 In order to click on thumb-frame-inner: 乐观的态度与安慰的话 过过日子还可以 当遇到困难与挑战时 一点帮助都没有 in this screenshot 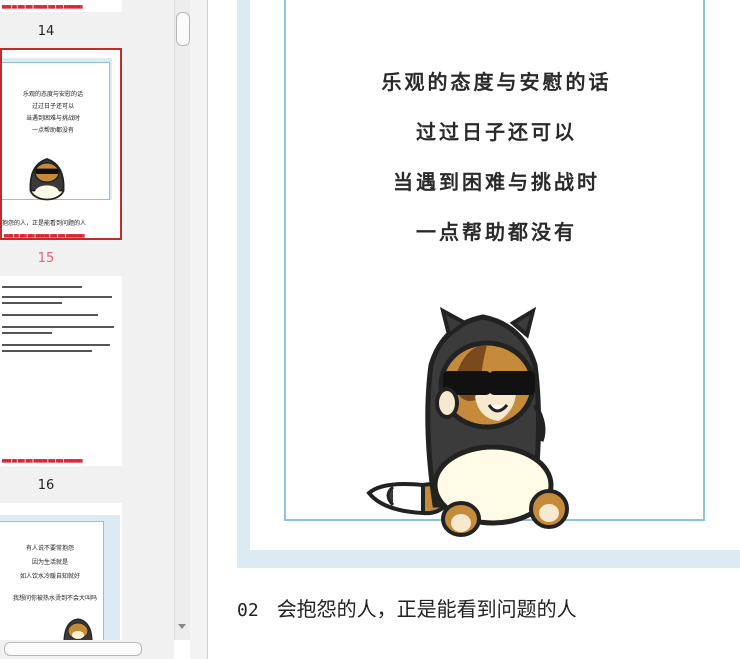, I will do `click(56, 131)`.